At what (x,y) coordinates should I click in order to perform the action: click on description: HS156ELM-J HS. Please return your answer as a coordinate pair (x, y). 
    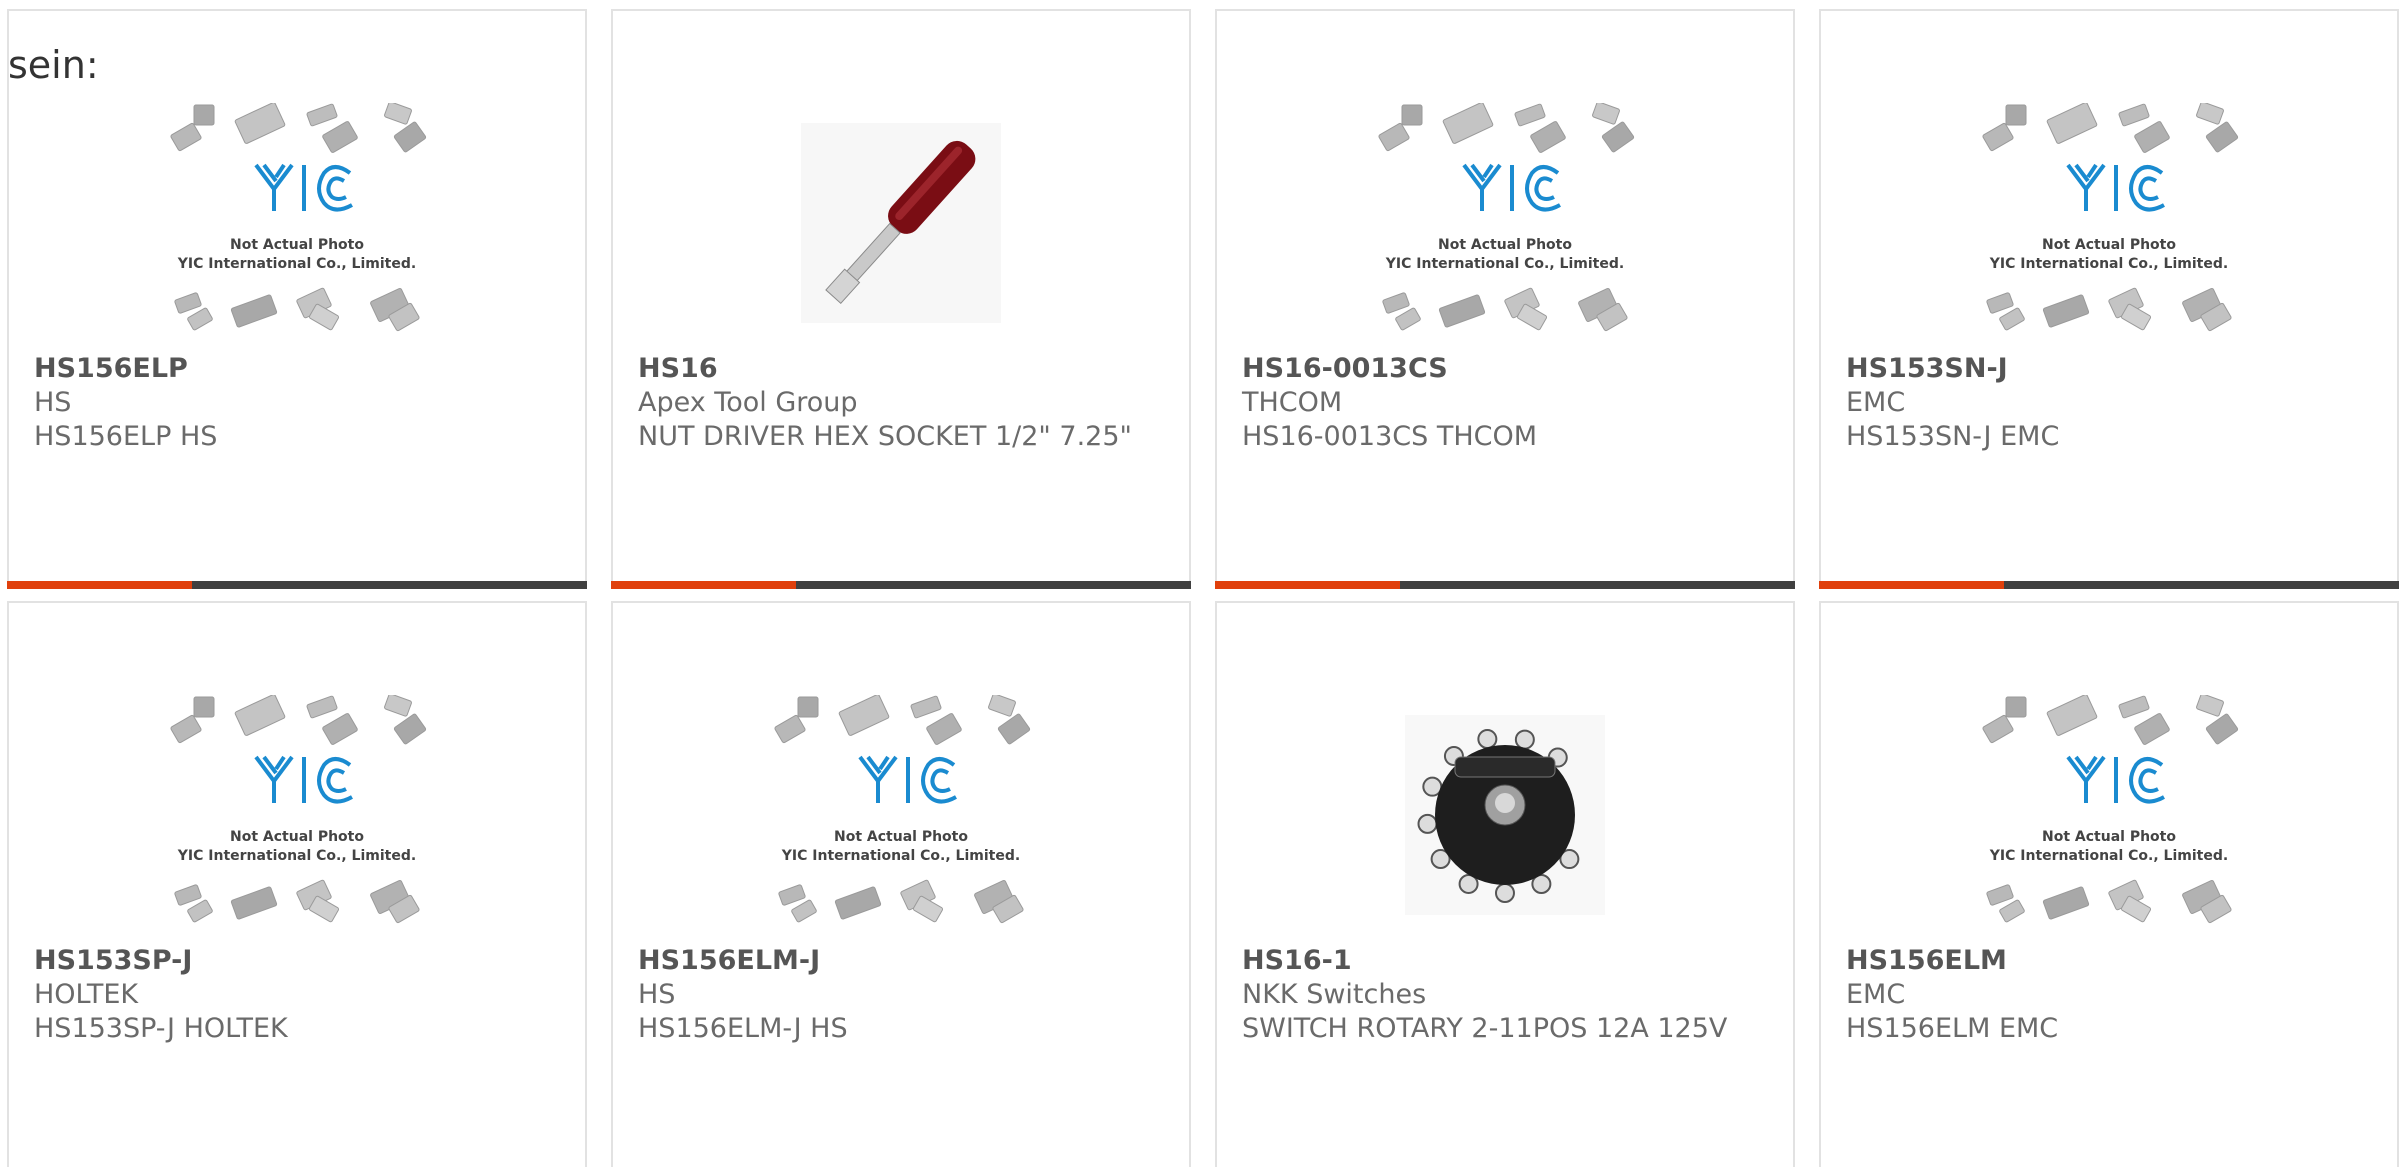
    Looking at the image, I should click on (743, 1028).